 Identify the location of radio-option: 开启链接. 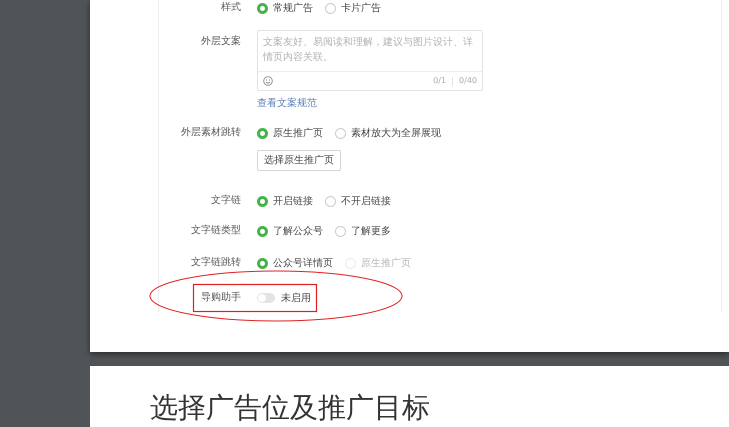
(285, 201).